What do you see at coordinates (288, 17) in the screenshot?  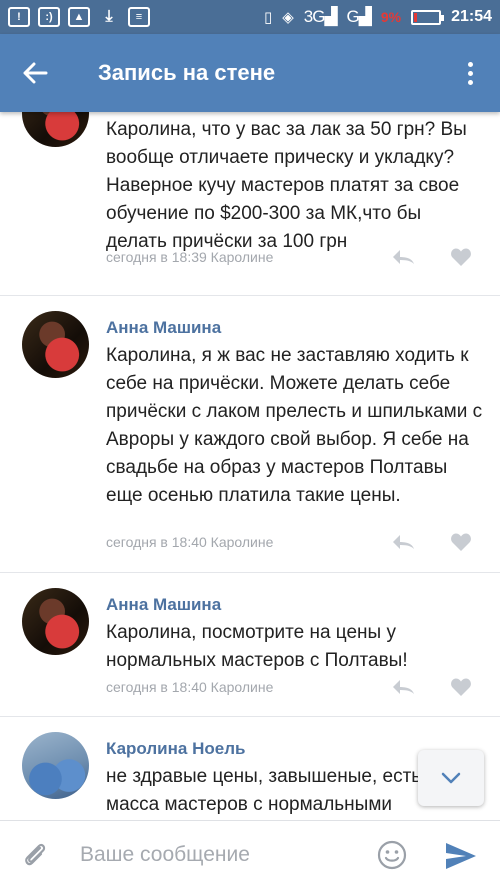 I see `wifi-icon: ◈` at bounding box center [288, 17].